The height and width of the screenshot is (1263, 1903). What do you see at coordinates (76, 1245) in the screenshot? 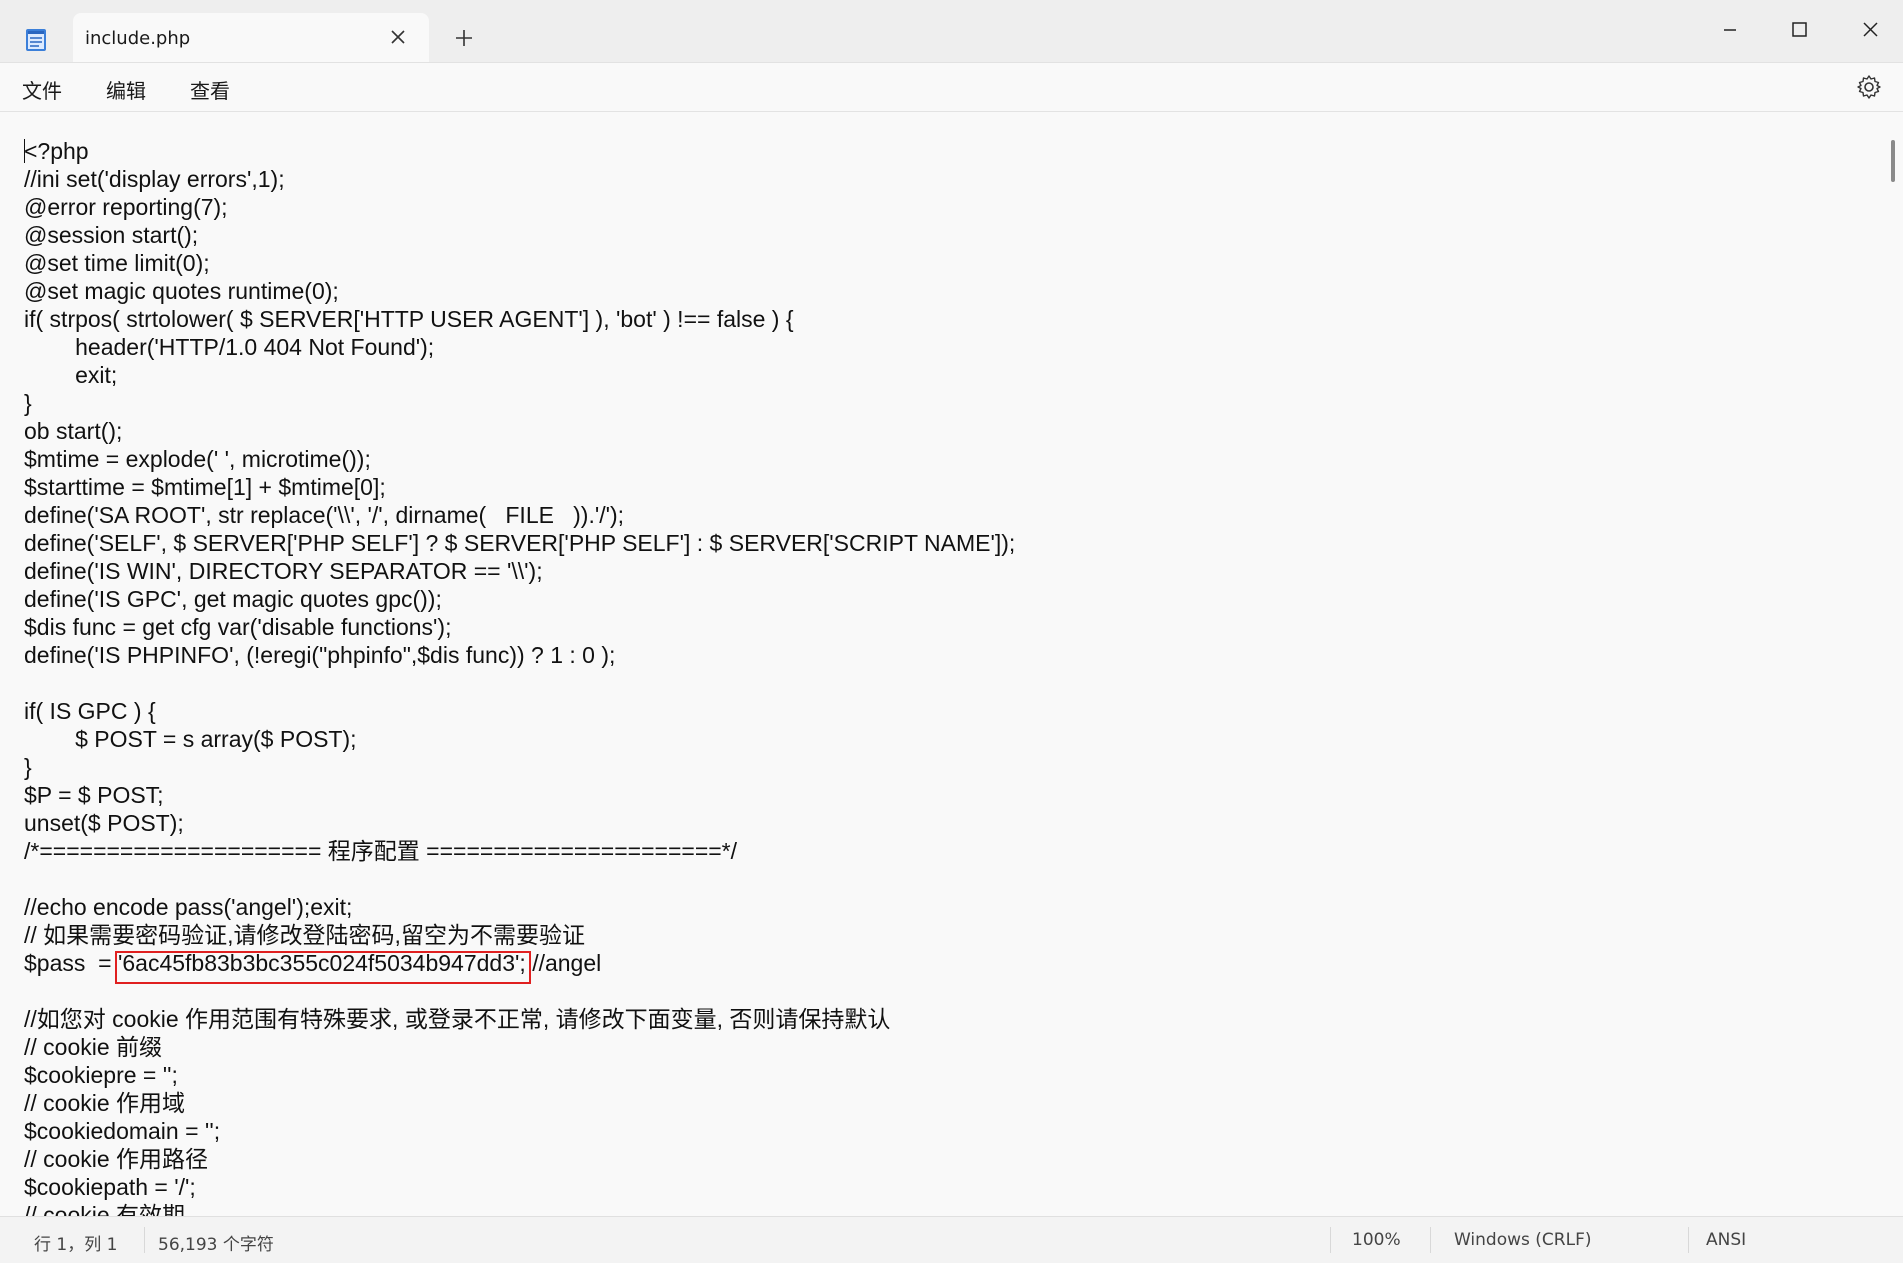
I see `cursor-position: 行 1，列 1` at bounding box center [76, 1245].